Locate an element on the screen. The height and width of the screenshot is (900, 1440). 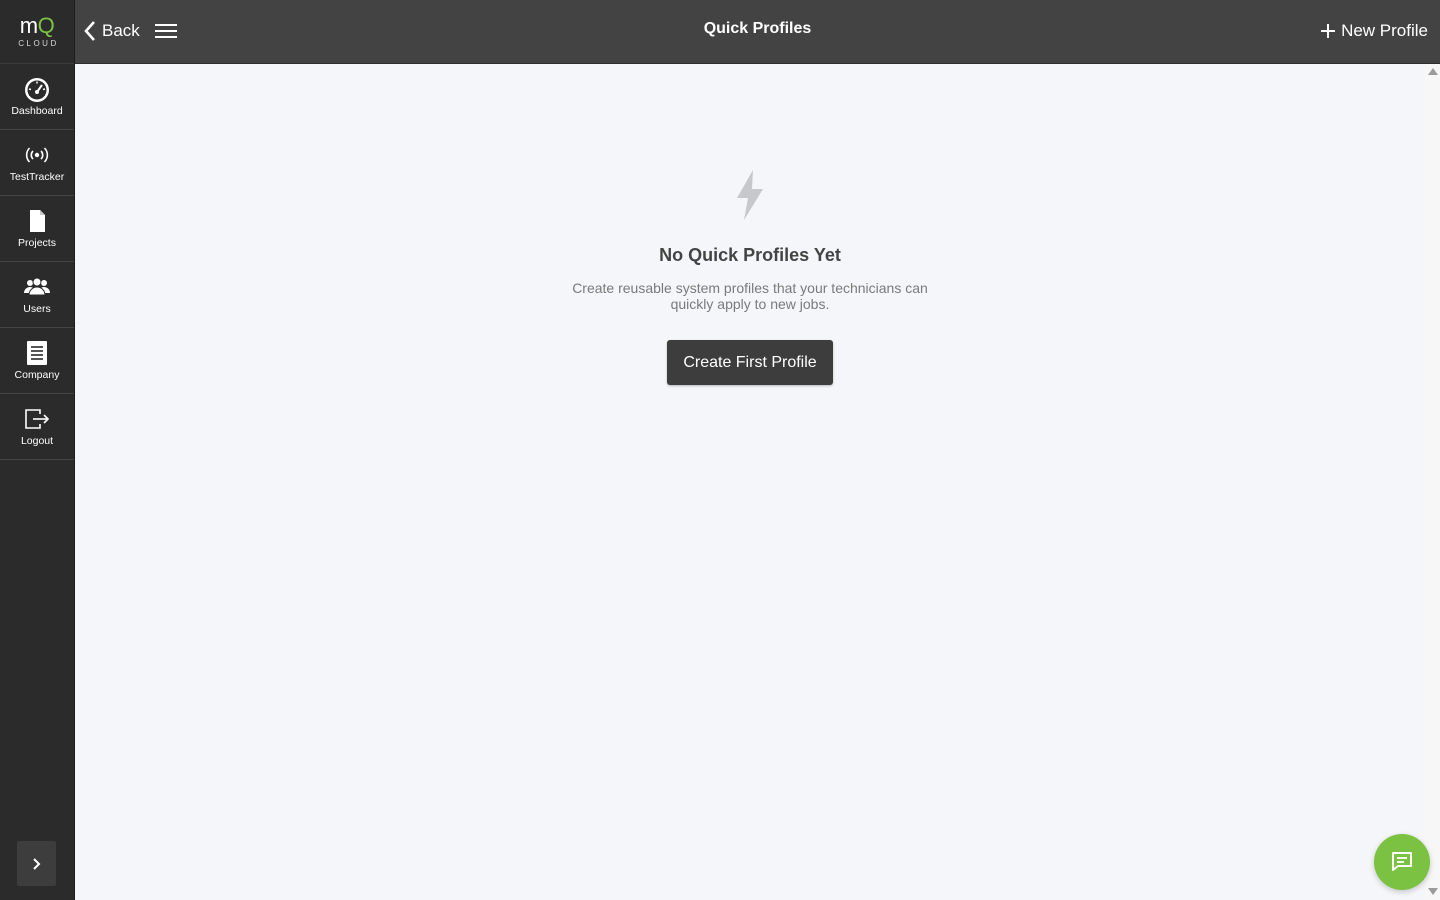
sidebar-item-logout: Logout is located at coordinates (37, 427).